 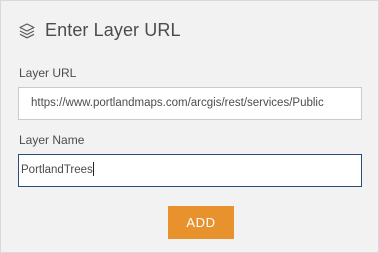 I want to click on page-title: Enter Layer URL, so click(x=113, y=30).